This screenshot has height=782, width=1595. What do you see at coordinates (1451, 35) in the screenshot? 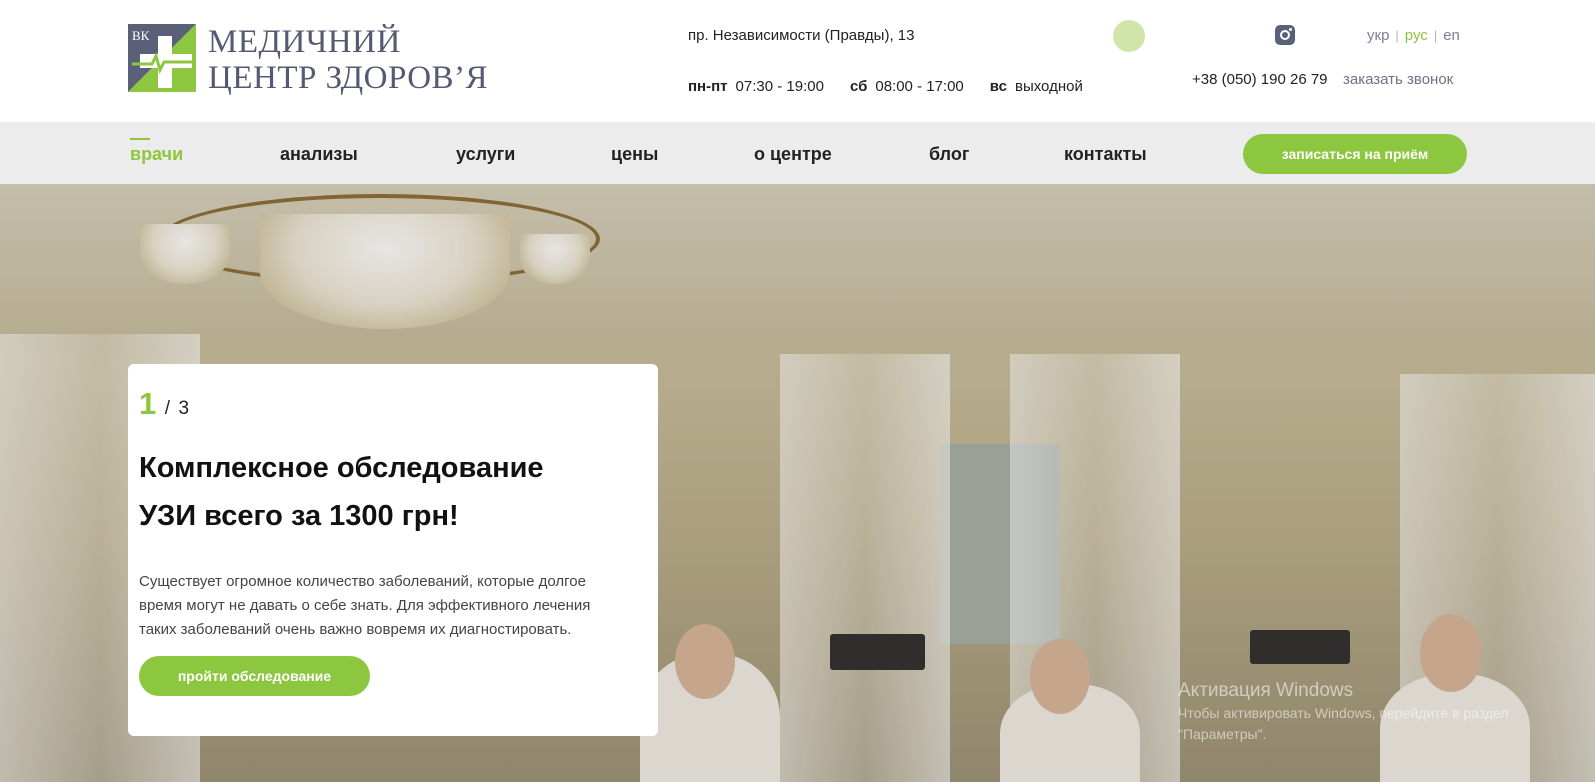
I see `lang-en: en` at bounding box center [1451, 35].